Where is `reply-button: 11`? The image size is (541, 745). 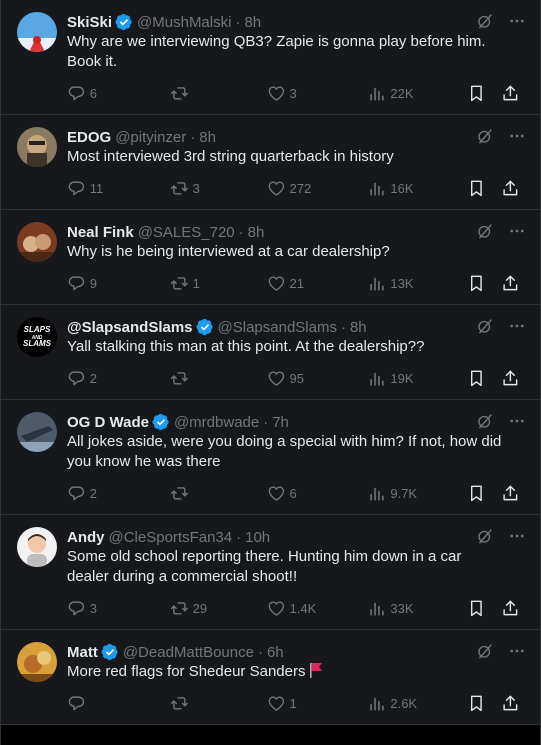
reply-button: 11 is located at coordinates (118, 188).